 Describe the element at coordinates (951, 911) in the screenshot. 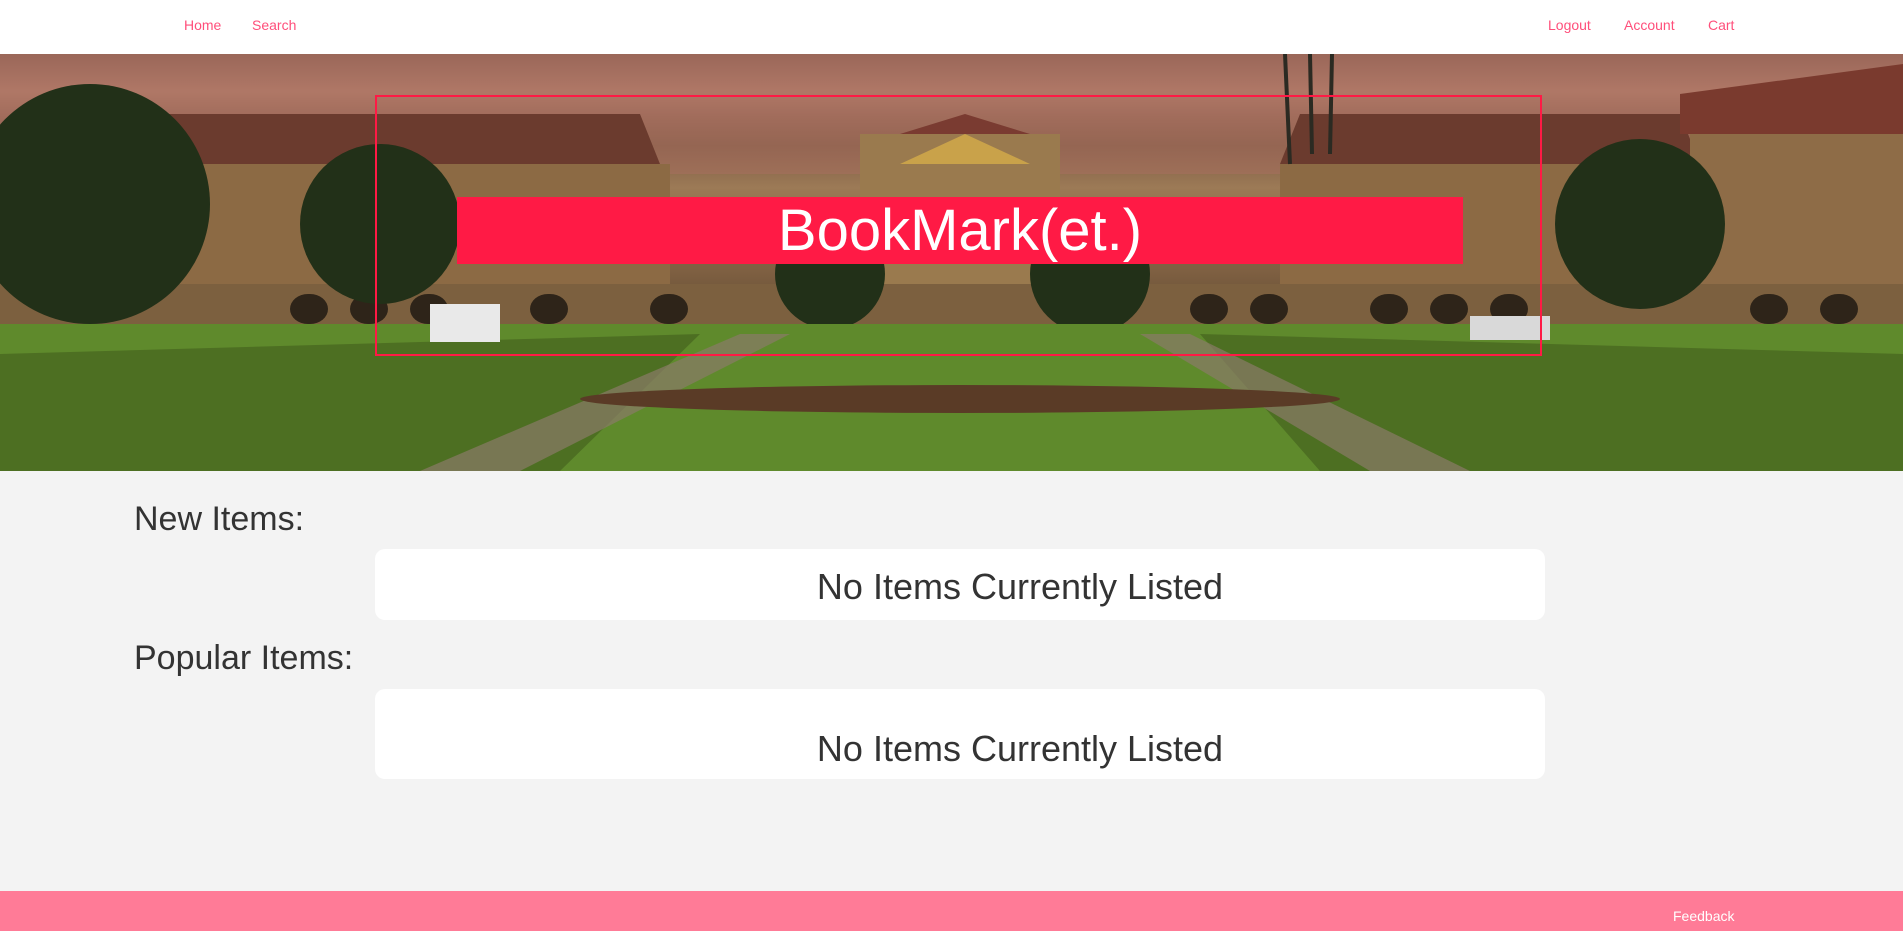

I see `footer: Feedback` at that location.